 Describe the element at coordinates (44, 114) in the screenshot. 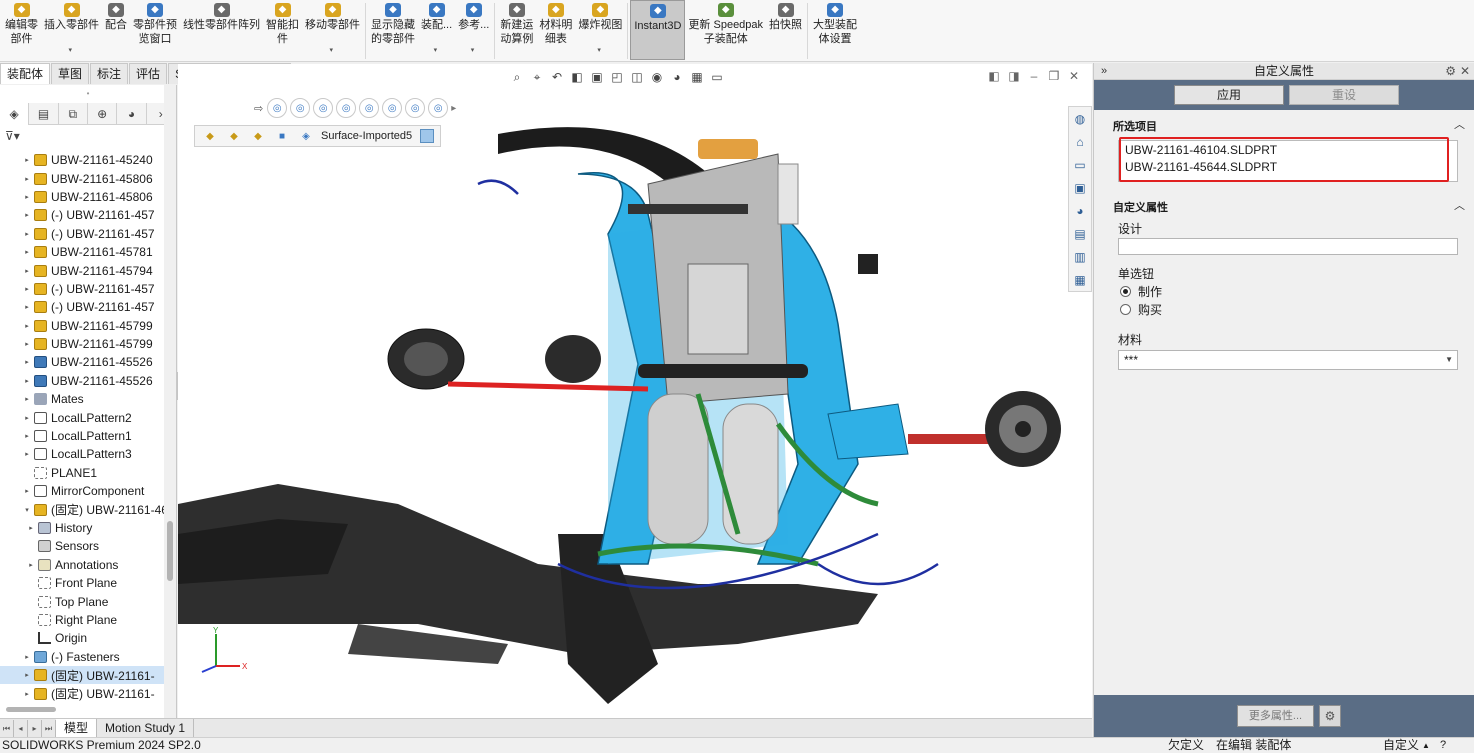

I see `property-manager-tab-icon: ▤` at that location.